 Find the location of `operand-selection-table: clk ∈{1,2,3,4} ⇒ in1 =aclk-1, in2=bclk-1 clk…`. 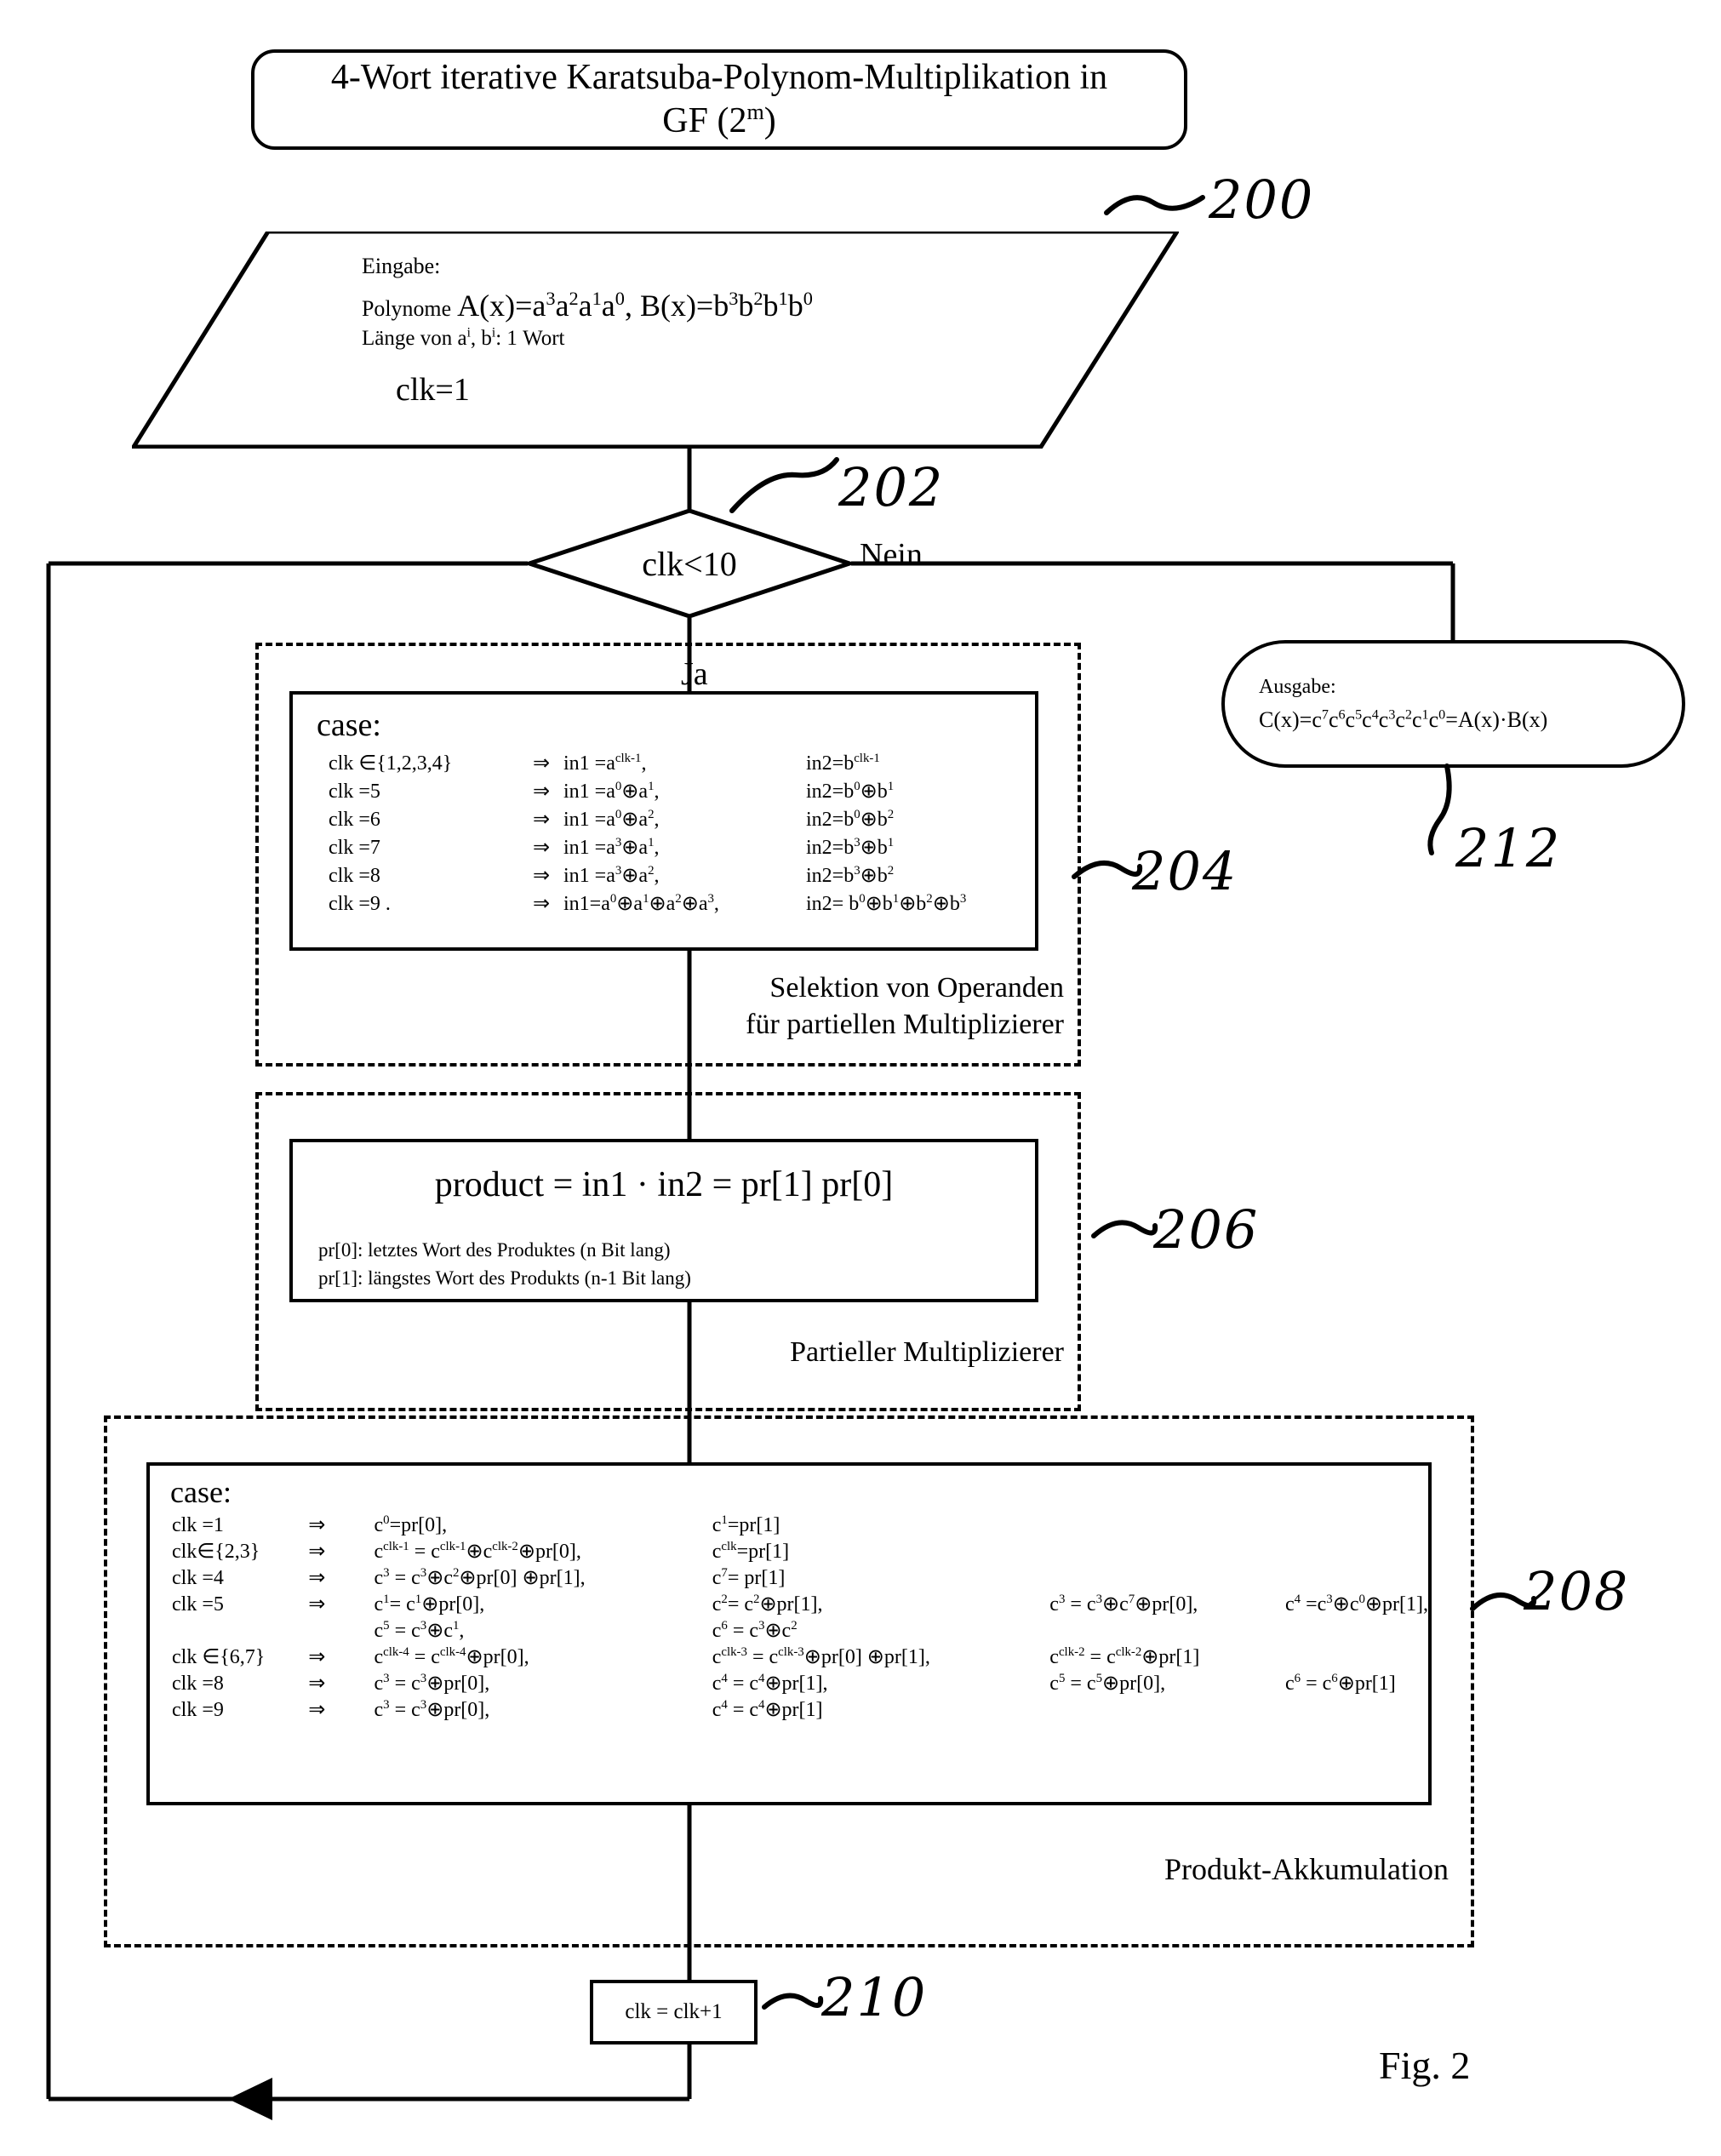

operand-selection-table: clk ∈{1,2,3,4} ⇒ in1 =aclk-1, in2=bclk-1 clk… is located at coordinates (647, 834).